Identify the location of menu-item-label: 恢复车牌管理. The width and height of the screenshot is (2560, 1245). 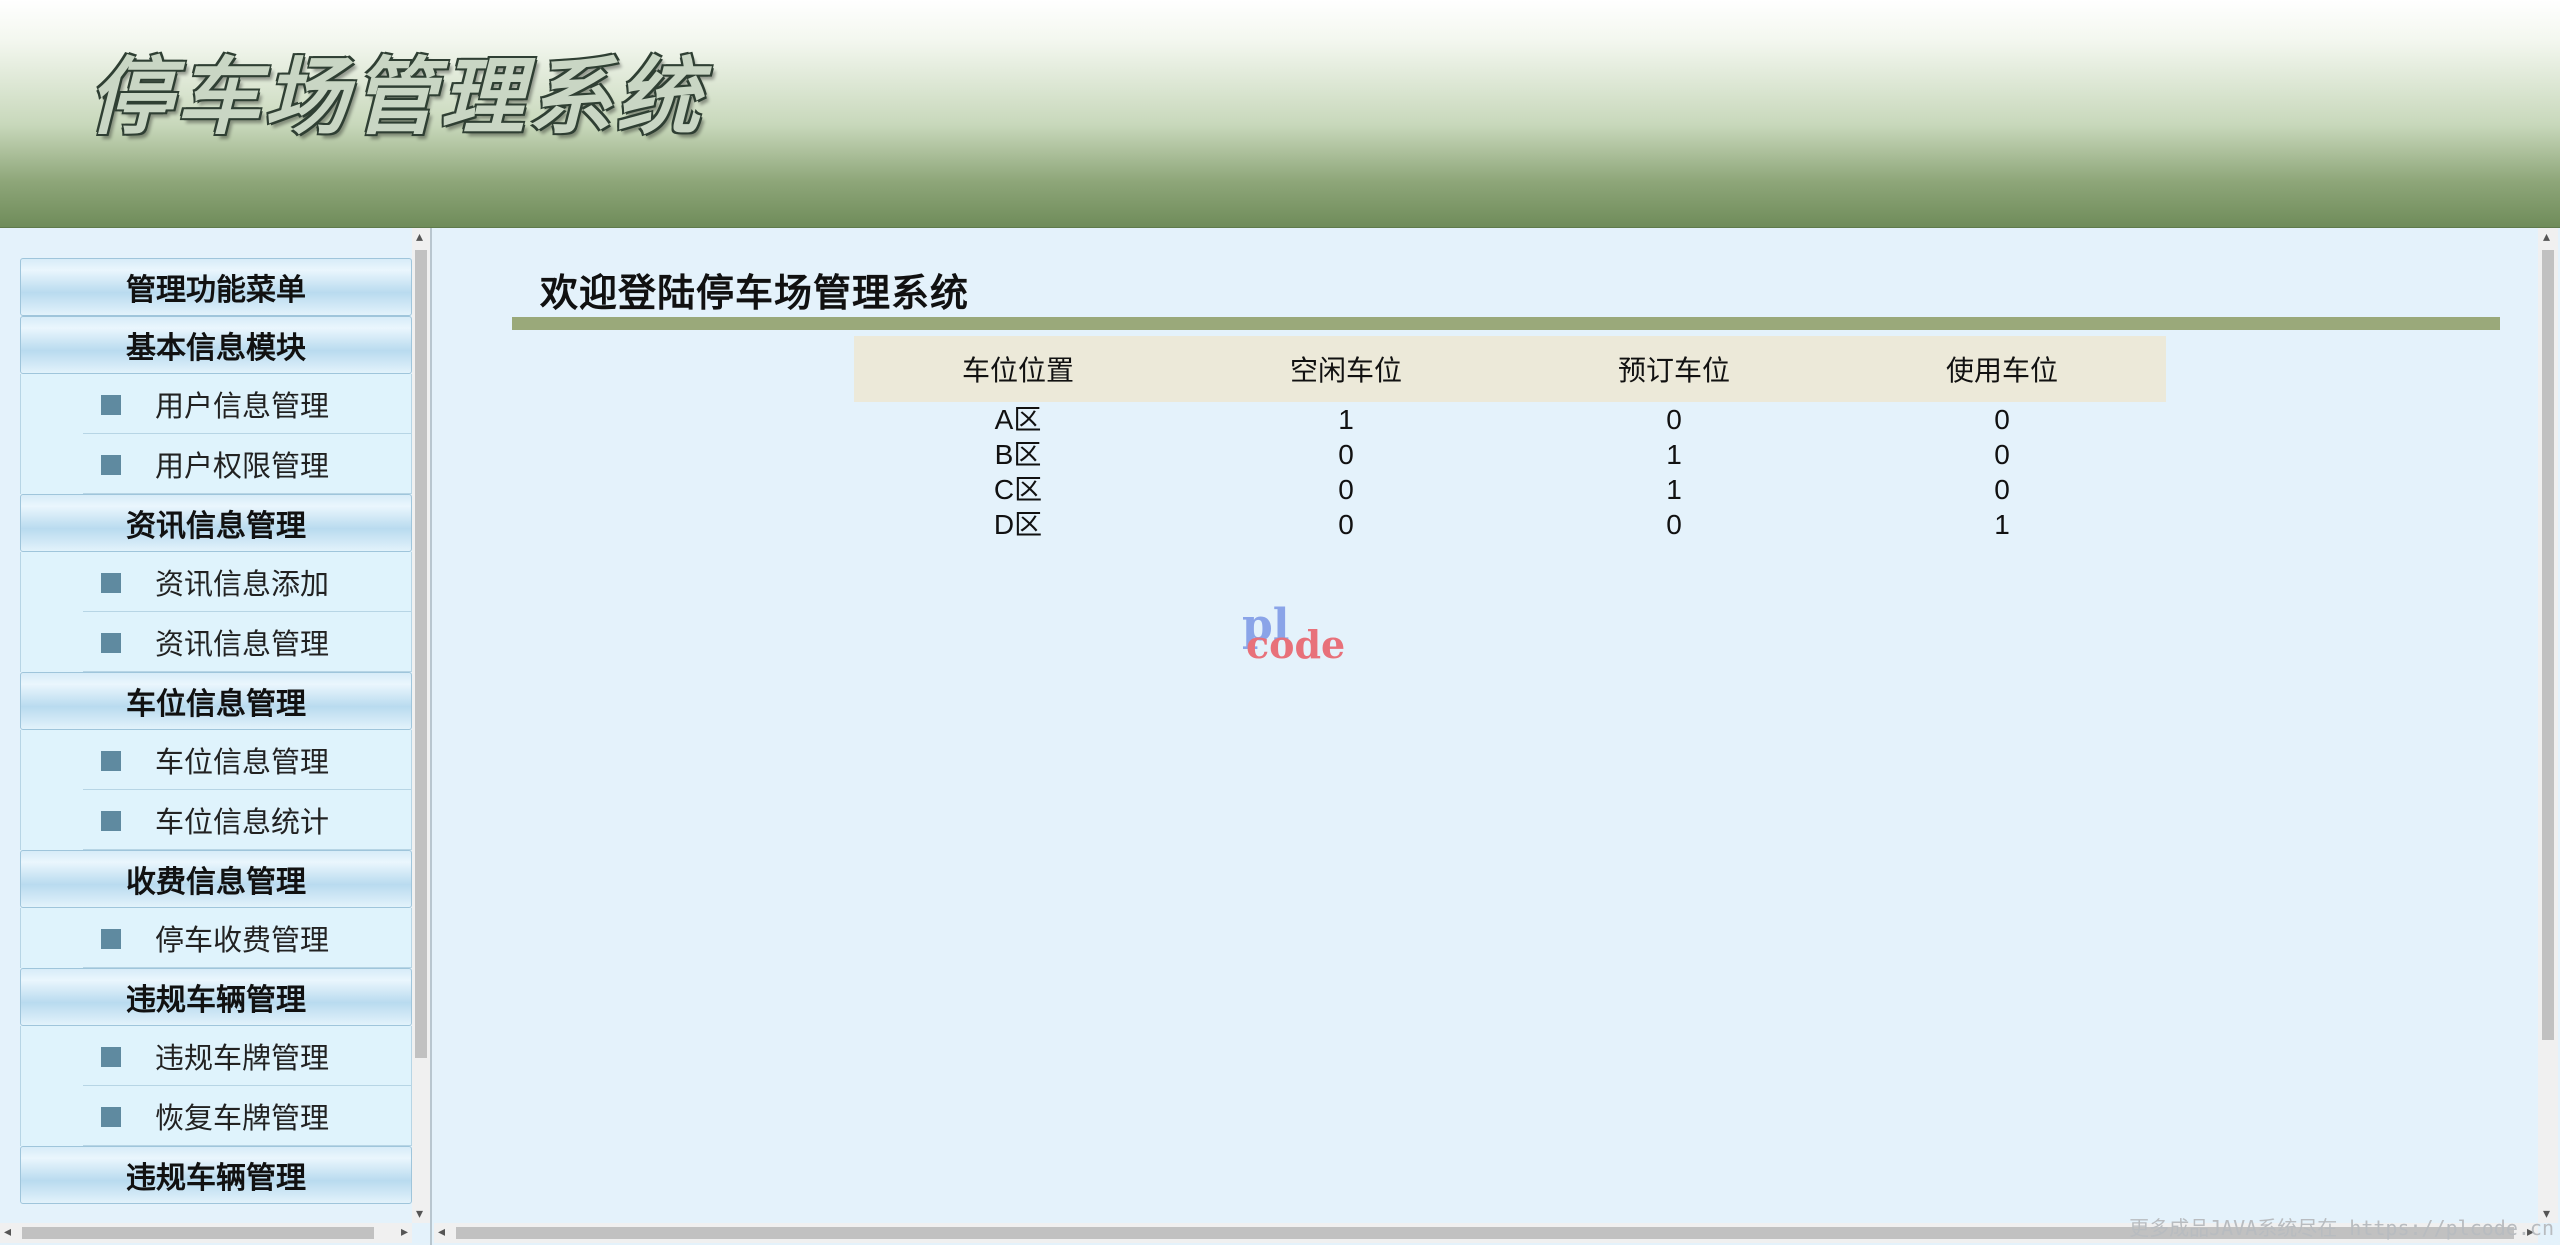
(242, 1118).